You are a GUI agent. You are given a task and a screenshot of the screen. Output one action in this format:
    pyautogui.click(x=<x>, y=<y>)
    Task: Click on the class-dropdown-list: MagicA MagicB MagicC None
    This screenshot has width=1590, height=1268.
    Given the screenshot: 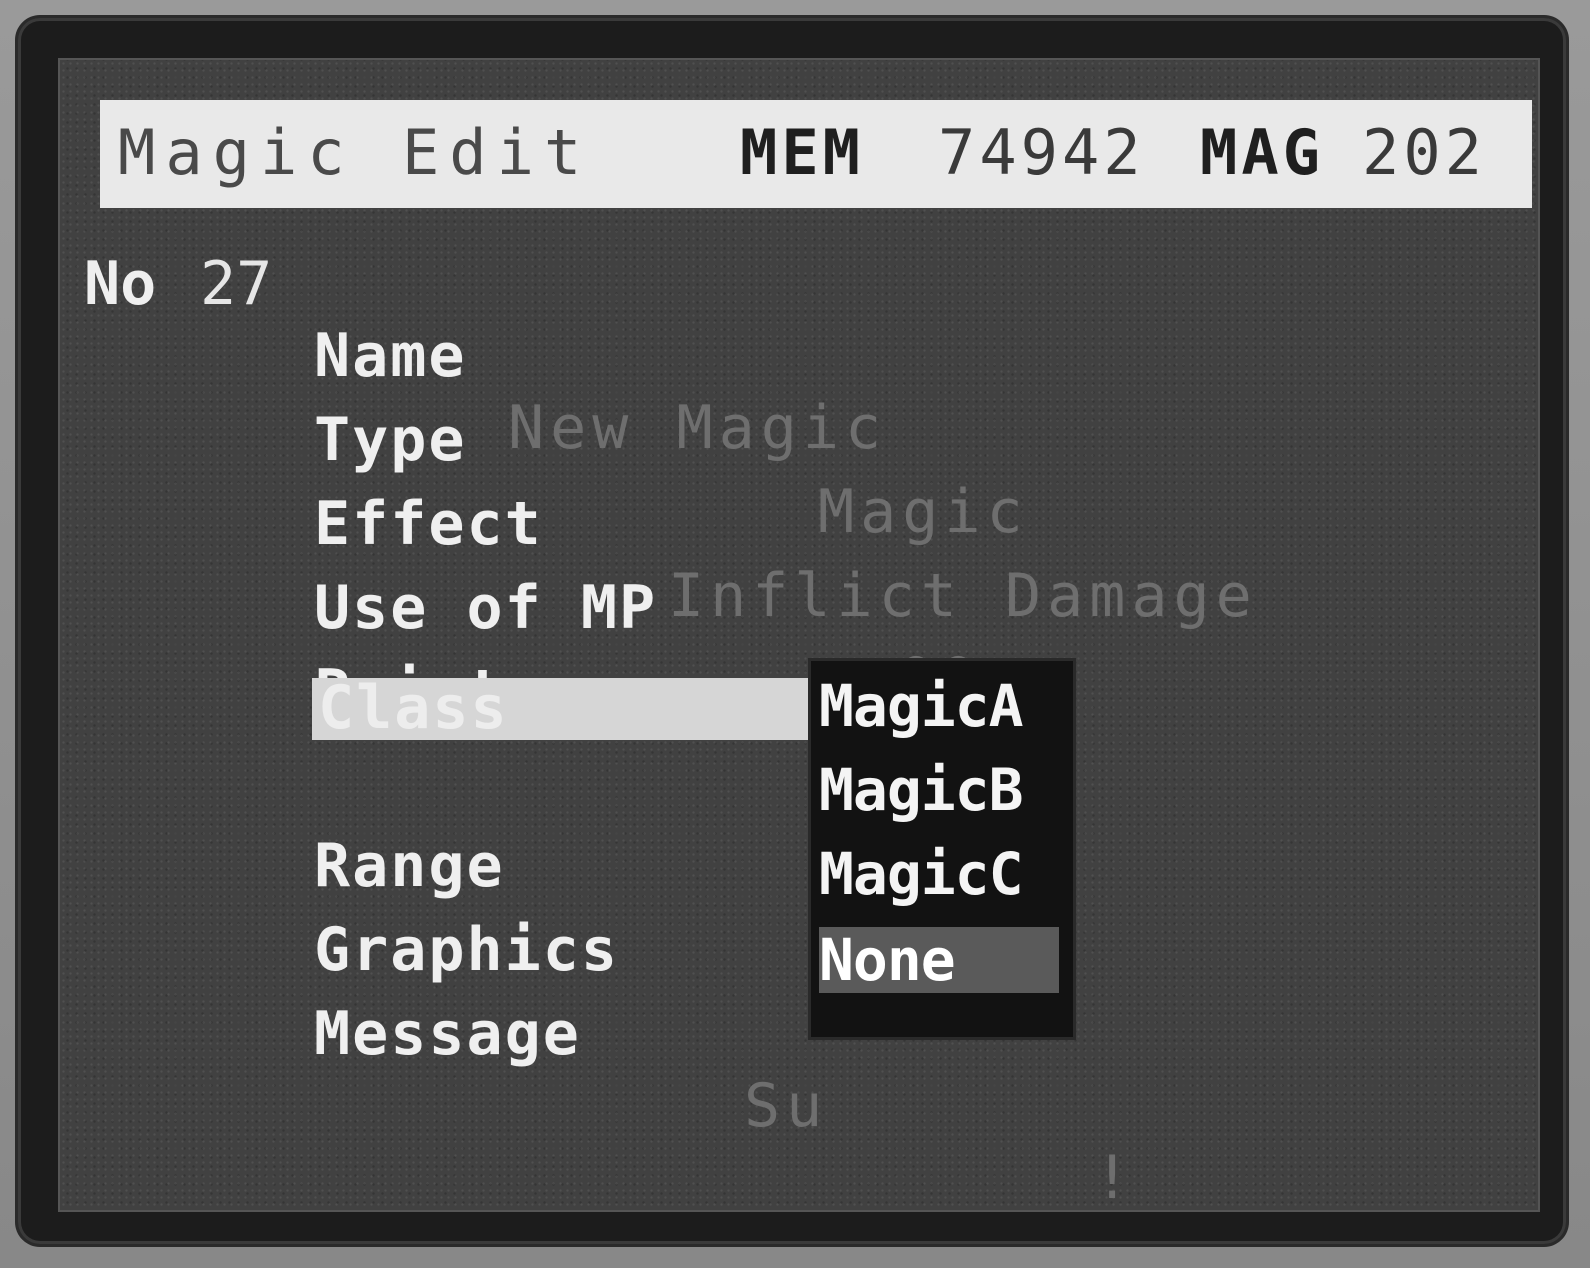 What is the action you would take?
    pyautogui.click(x=942, y=849)
    